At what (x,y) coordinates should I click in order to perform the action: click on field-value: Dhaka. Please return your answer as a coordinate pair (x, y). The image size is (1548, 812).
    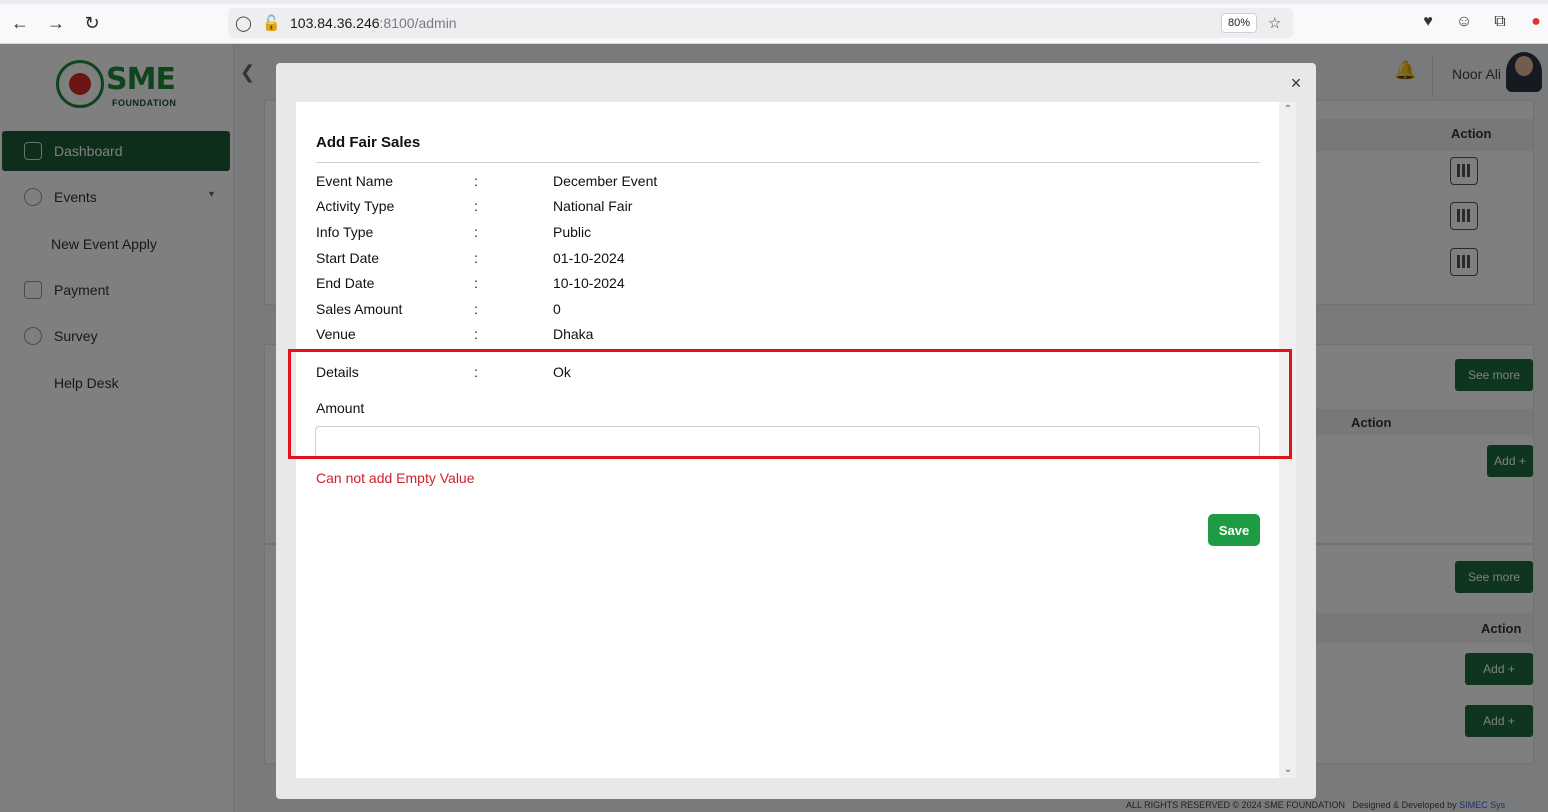
    Looking at the image, I should click on (573, 334).